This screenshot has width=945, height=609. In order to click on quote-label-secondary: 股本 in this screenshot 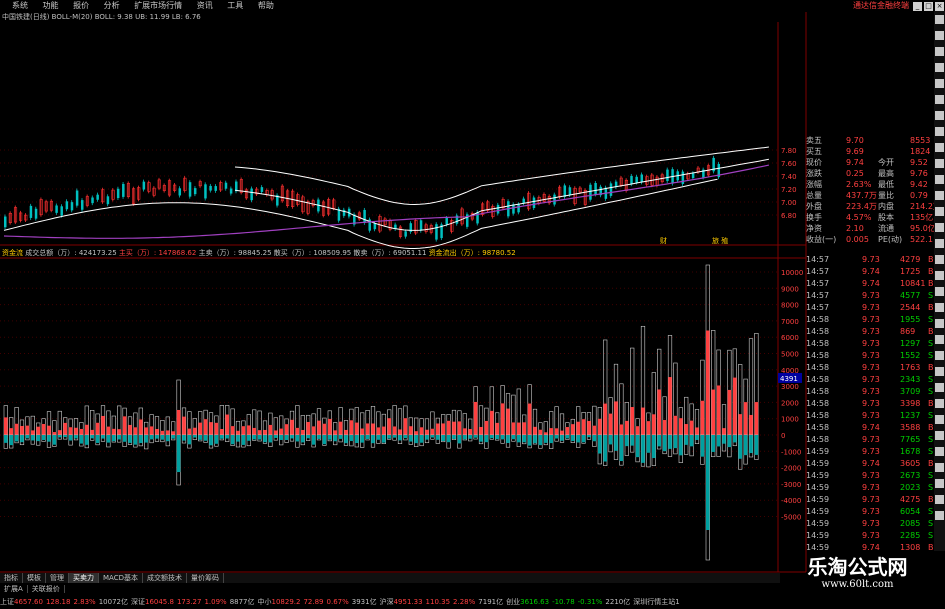, I will do `click(886, 217)`.